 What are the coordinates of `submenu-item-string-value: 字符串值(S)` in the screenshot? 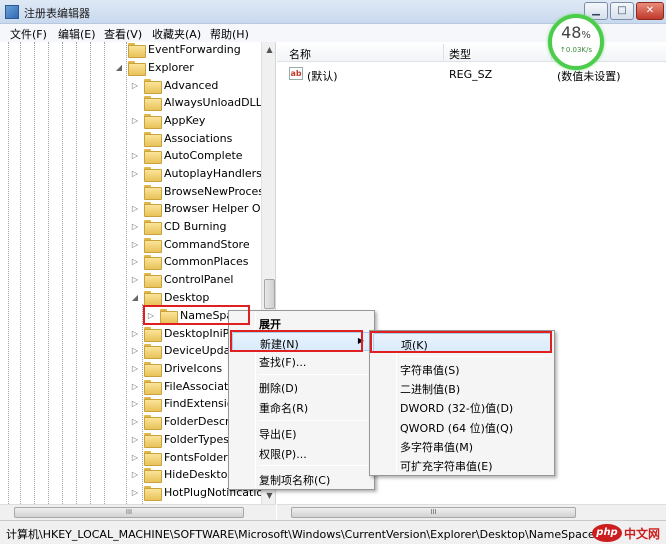 It's located at (462, 368).